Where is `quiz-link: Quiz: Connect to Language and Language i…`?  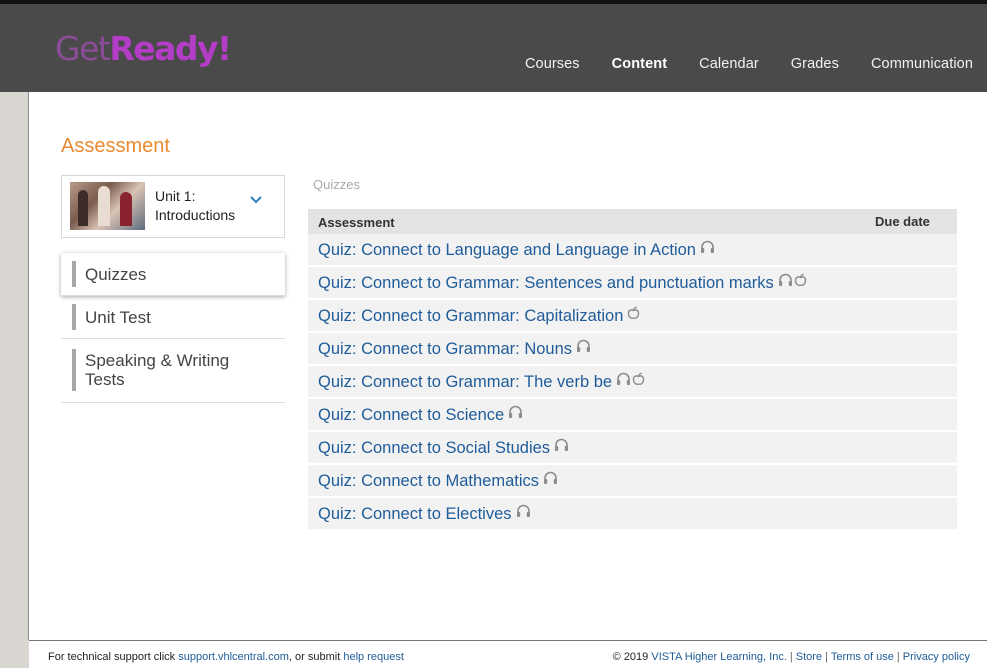 quiz-link: Quiz: Connect to Language and Language i… is located at coordinates (517, 250).